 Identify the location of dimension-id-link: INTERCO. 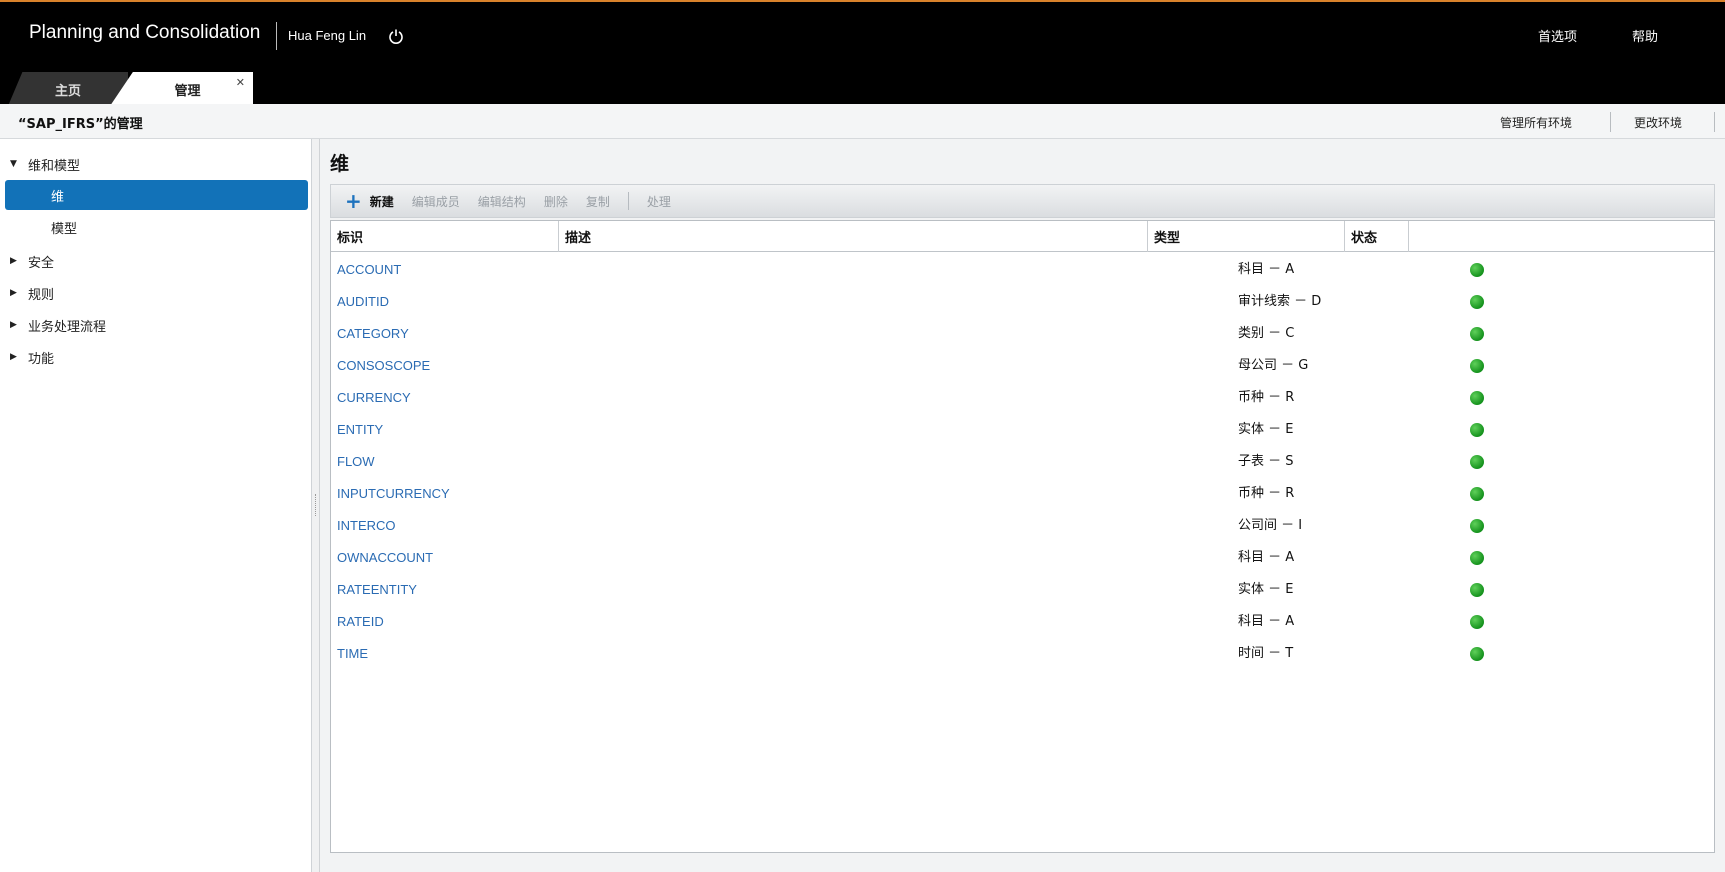
(366, 525).